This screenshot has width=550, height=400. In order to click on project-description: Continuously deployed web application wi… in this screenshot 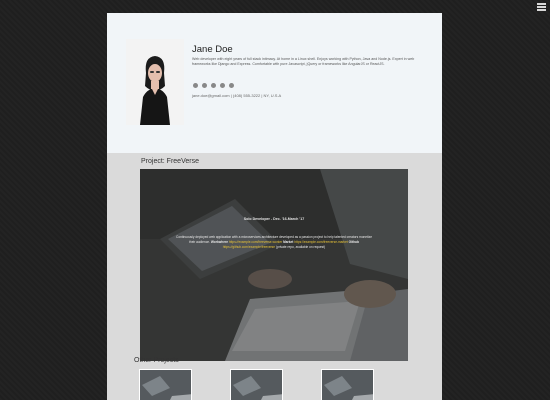, I will do `click(274, 242)`.